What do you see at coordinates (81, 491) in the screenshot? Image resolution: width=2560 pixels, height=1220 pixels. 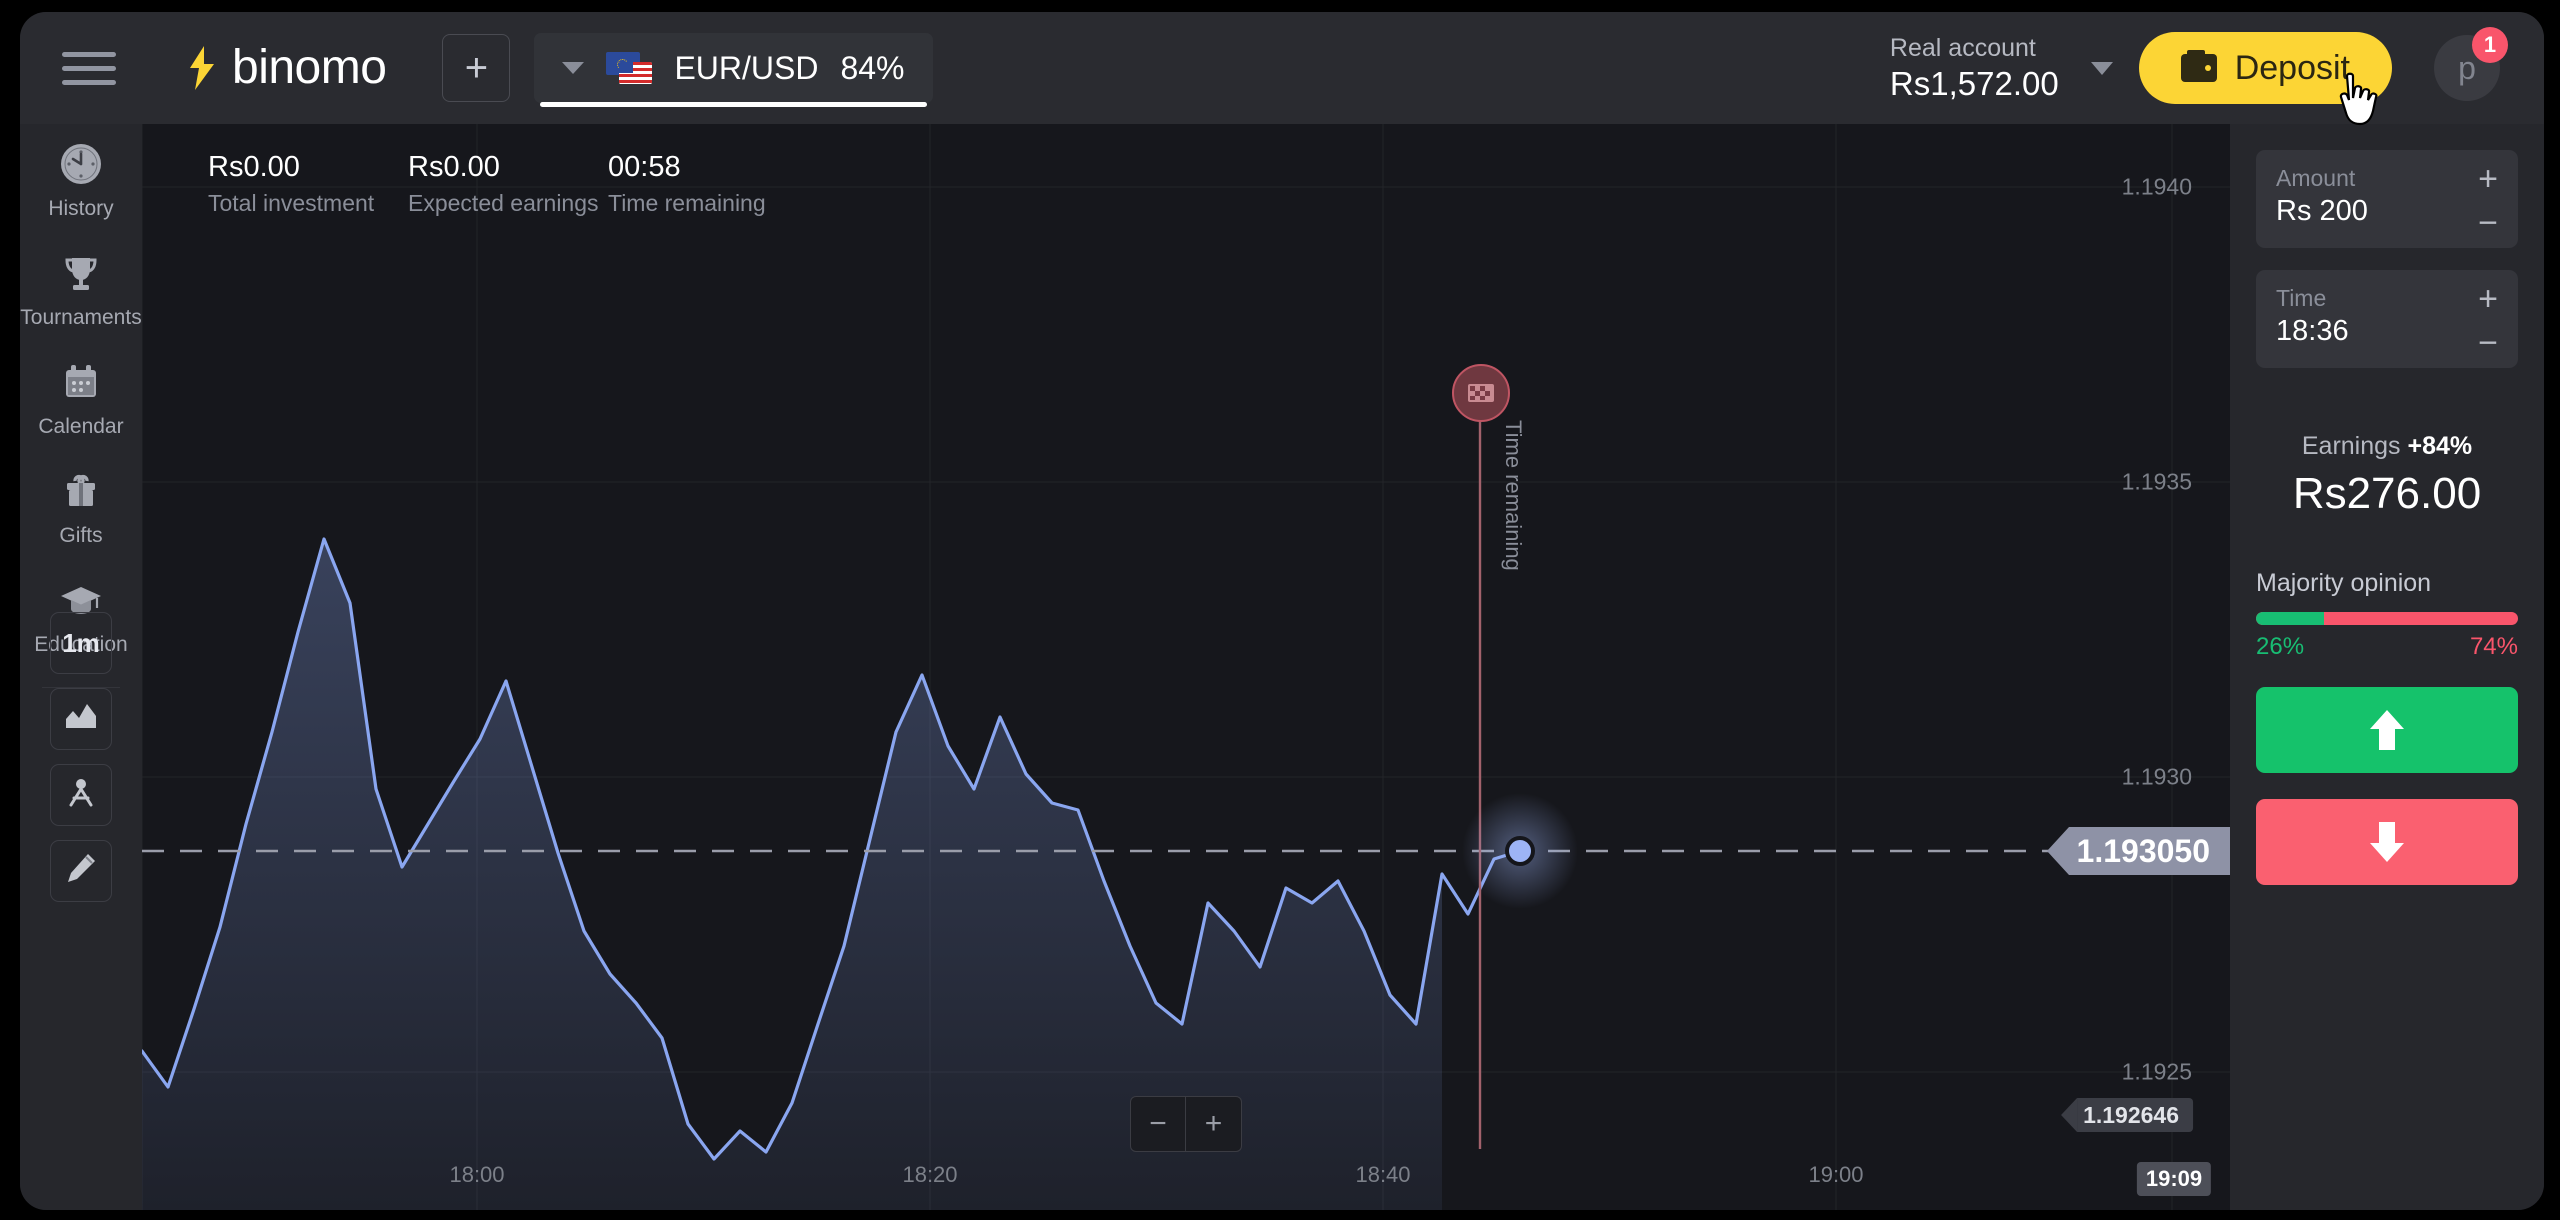 I see `gift-icon` at bounding box center [81, 491].